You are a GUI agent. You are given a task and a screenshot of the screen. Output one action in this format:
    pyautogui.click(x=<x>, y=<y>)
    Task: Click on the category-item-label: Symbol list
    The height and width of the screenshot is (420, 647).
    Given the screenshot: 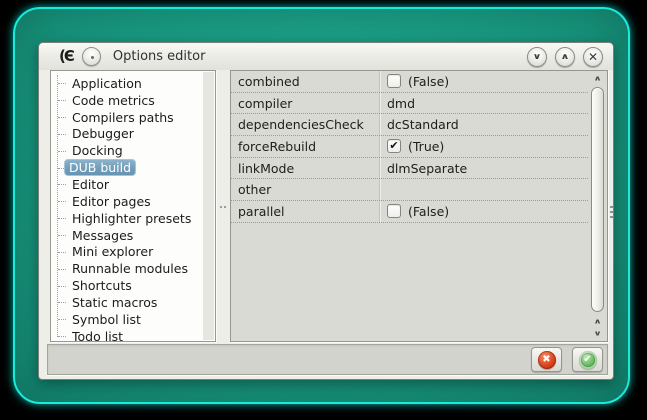 What is the action you would take?
    pyautogui.click(x=106, y=319)
    